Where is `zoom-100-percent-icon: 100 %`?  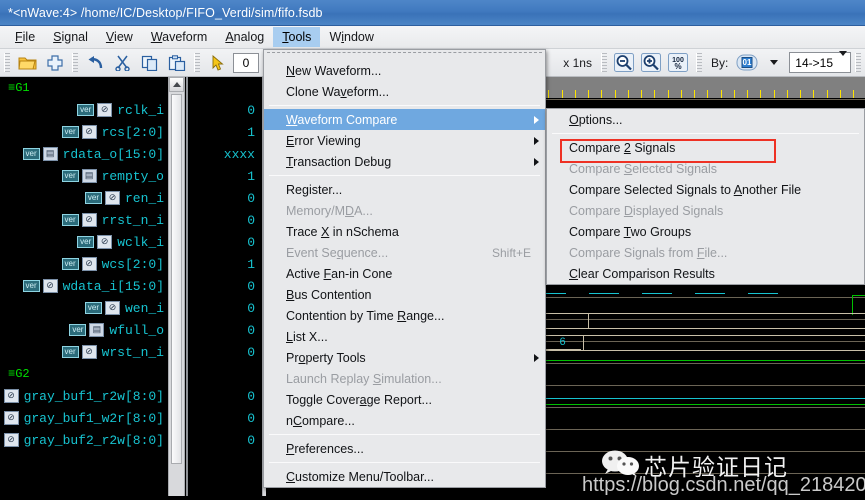
zoom-100-percent-icon: 100 % is located at coordinates (678, 62).